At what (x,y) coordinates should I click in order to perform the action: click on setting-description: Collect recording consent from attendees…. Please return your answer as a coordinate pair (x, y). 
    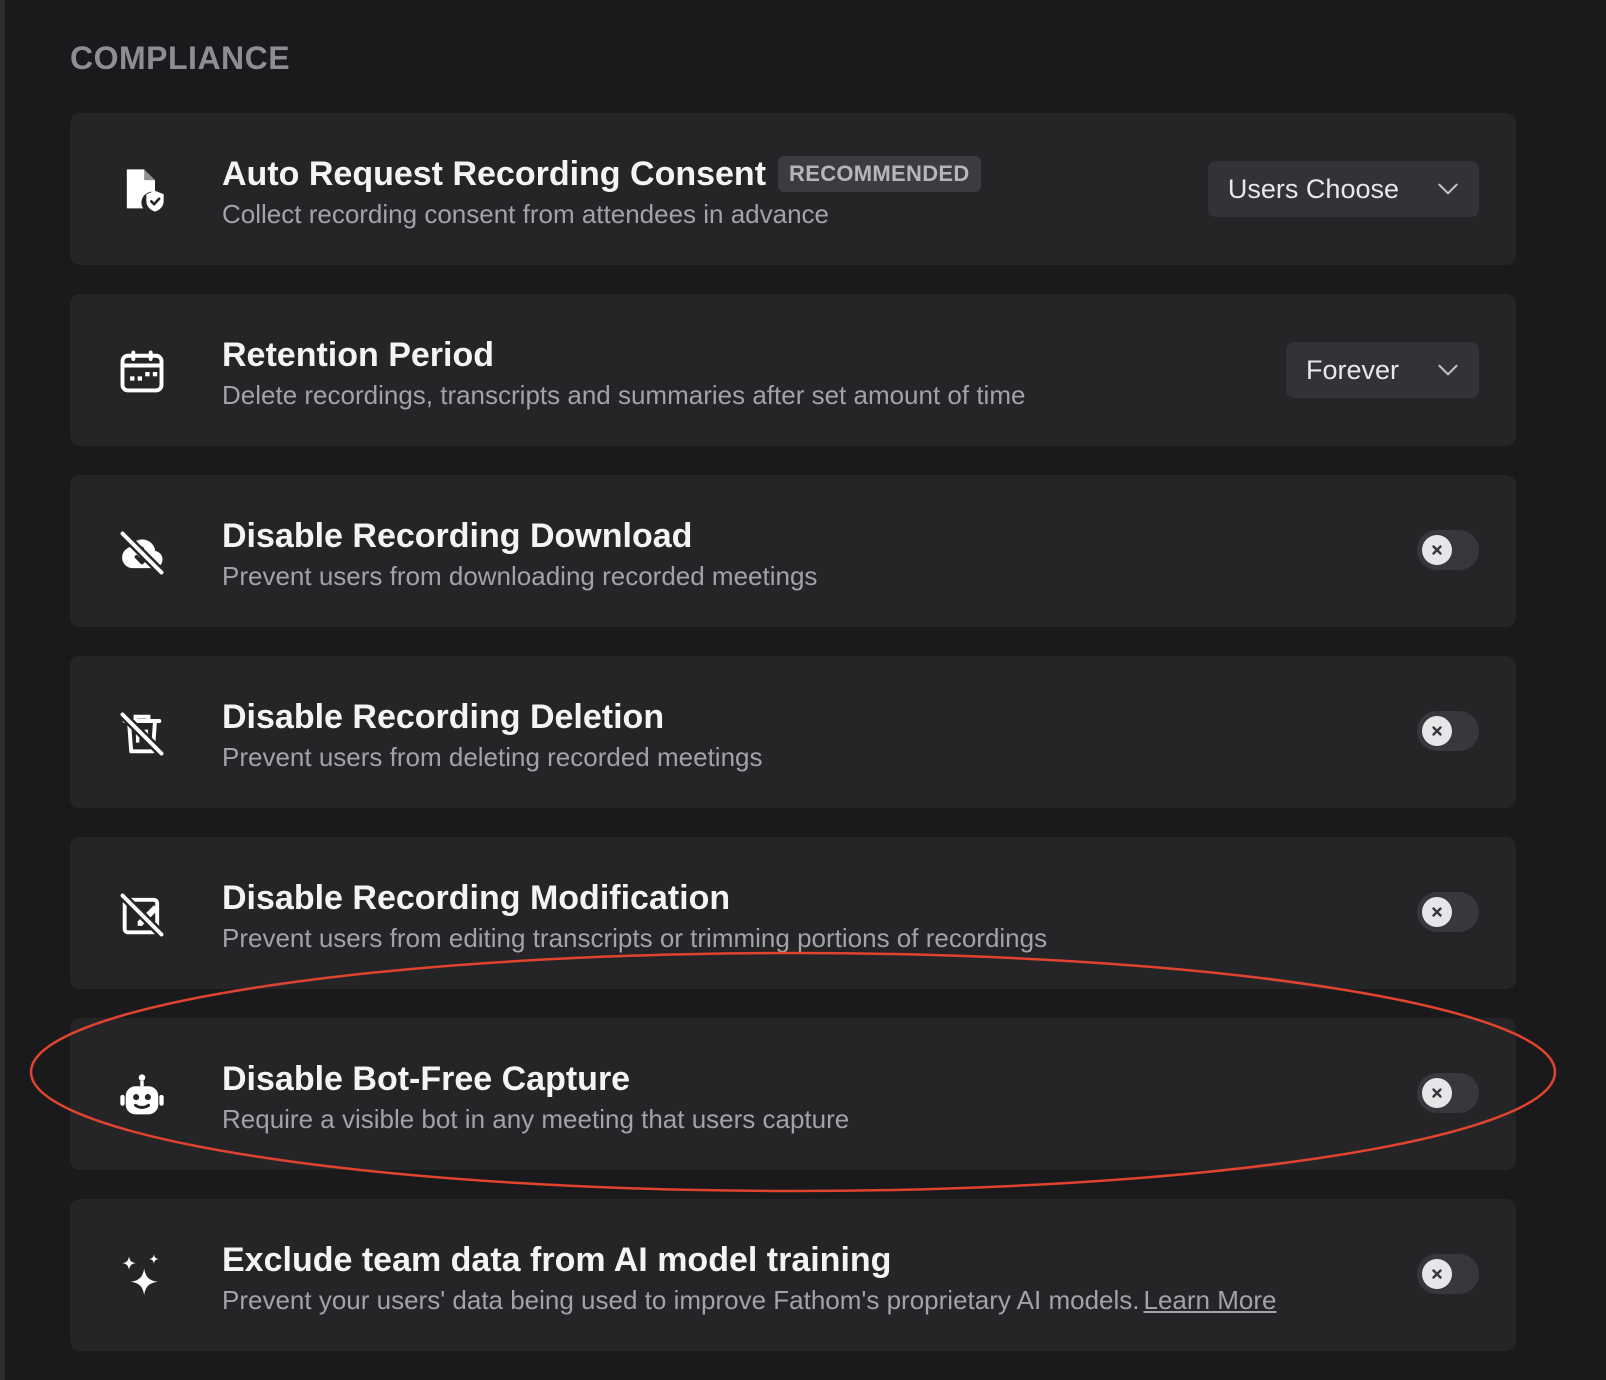
    Looking at the image, I should click on (526, 214).